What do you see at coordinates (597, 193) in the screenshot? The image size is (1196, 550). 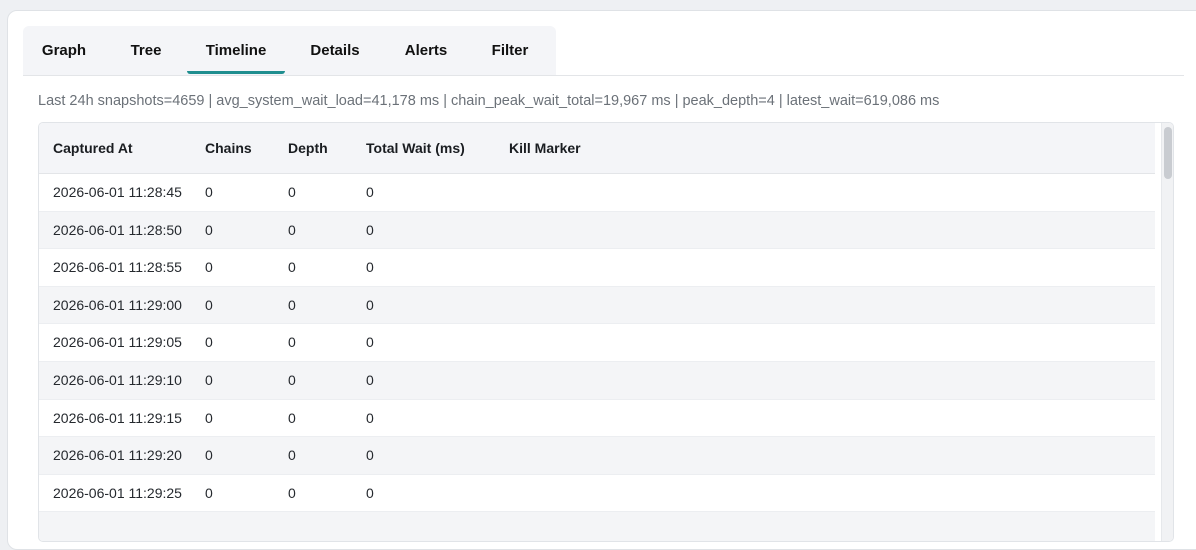 I see `table-row: 2026-06-01 11:28:45 0 0 0` at bounding box center [597, 193].